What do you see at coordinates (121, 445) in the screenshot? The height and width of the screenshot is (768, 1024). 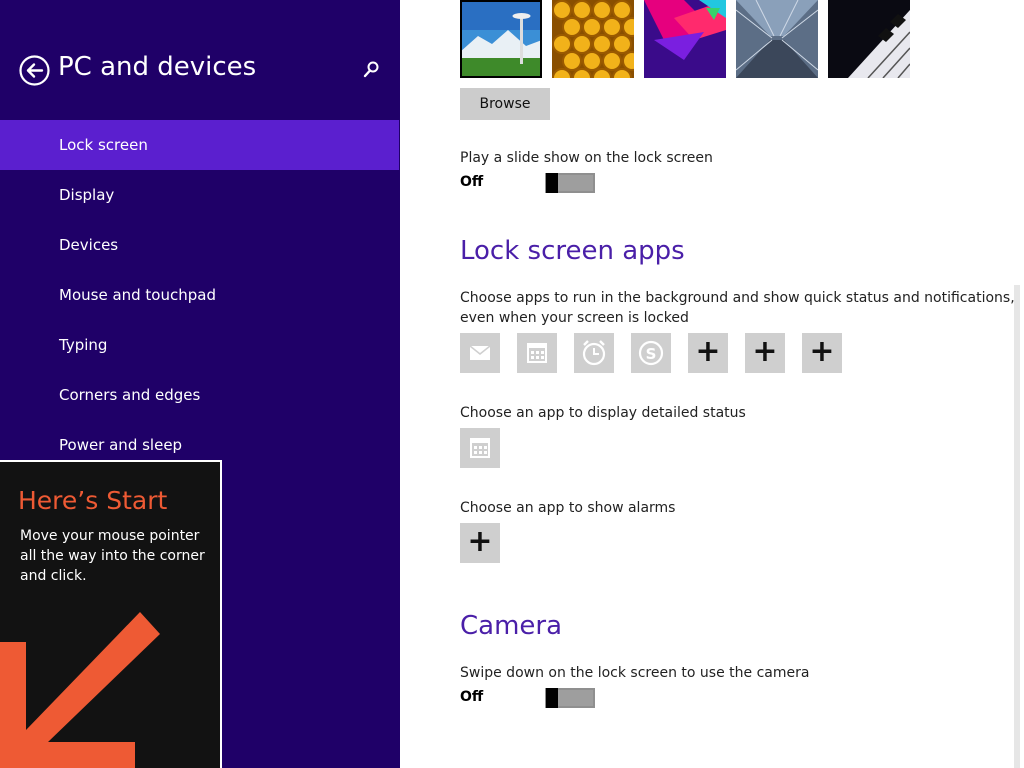 I see `sidebar-item-label: Power and sleep` at bounding box center [121, 445].